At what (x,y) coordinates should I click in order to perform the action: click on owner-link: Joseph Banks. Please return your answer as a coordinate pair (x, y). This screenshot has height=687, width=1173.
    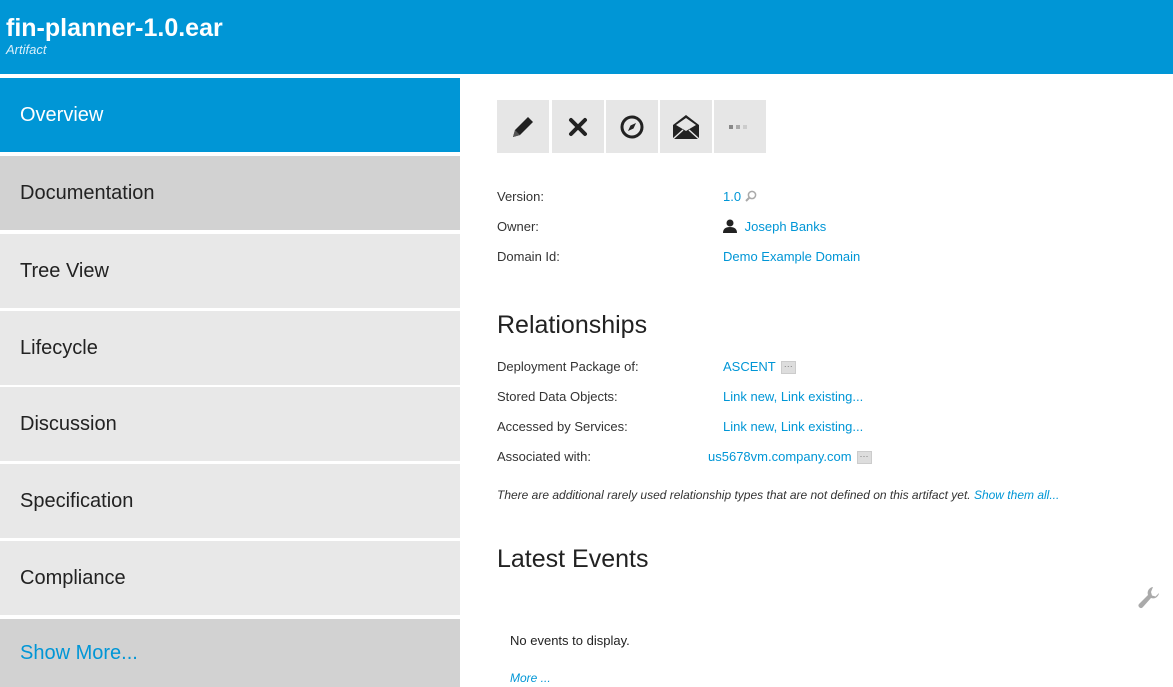
    Looking at the image, I should click on (774, 226).